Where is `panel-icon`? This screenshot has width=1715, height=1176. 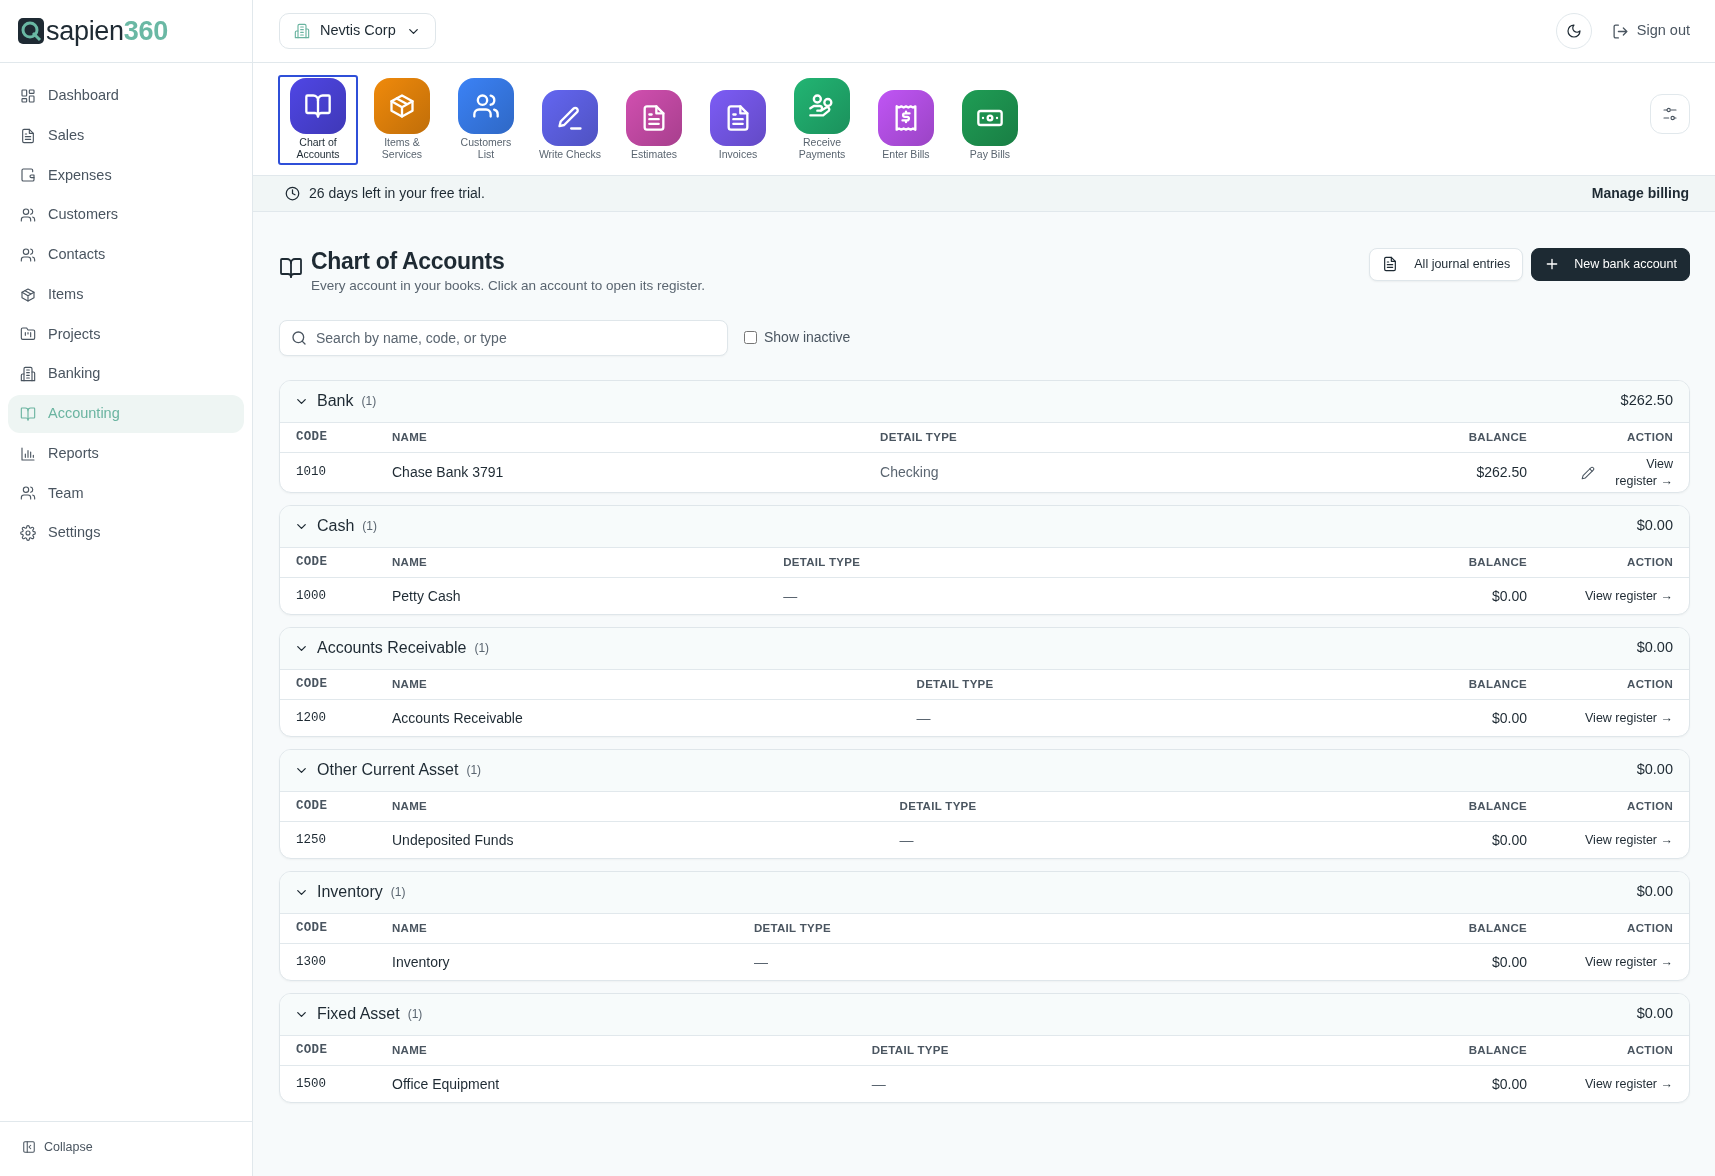
panel-icon is located at coordinates (29, 1147).